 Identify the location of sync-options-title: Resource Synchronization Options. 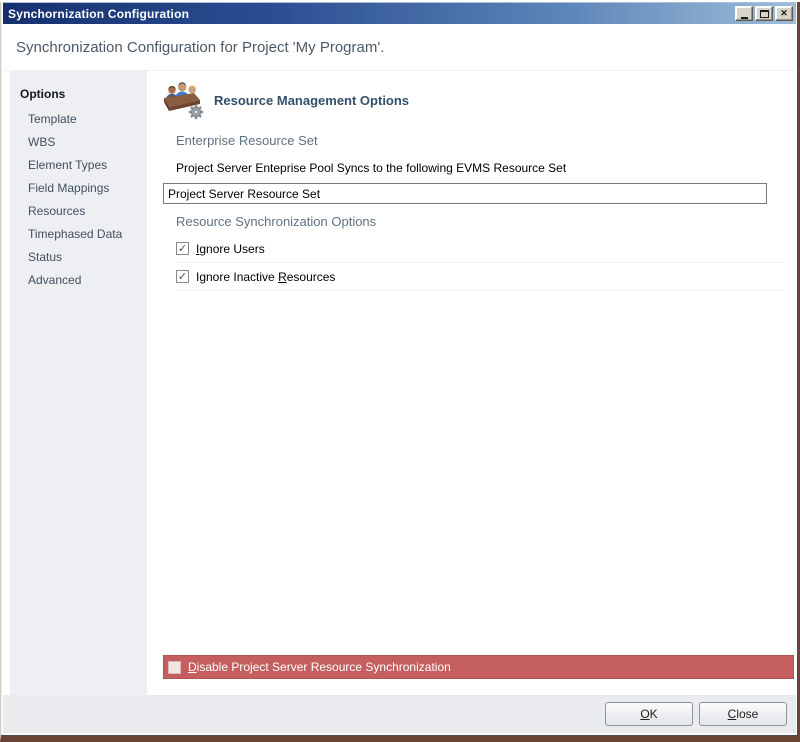
(276, 221).